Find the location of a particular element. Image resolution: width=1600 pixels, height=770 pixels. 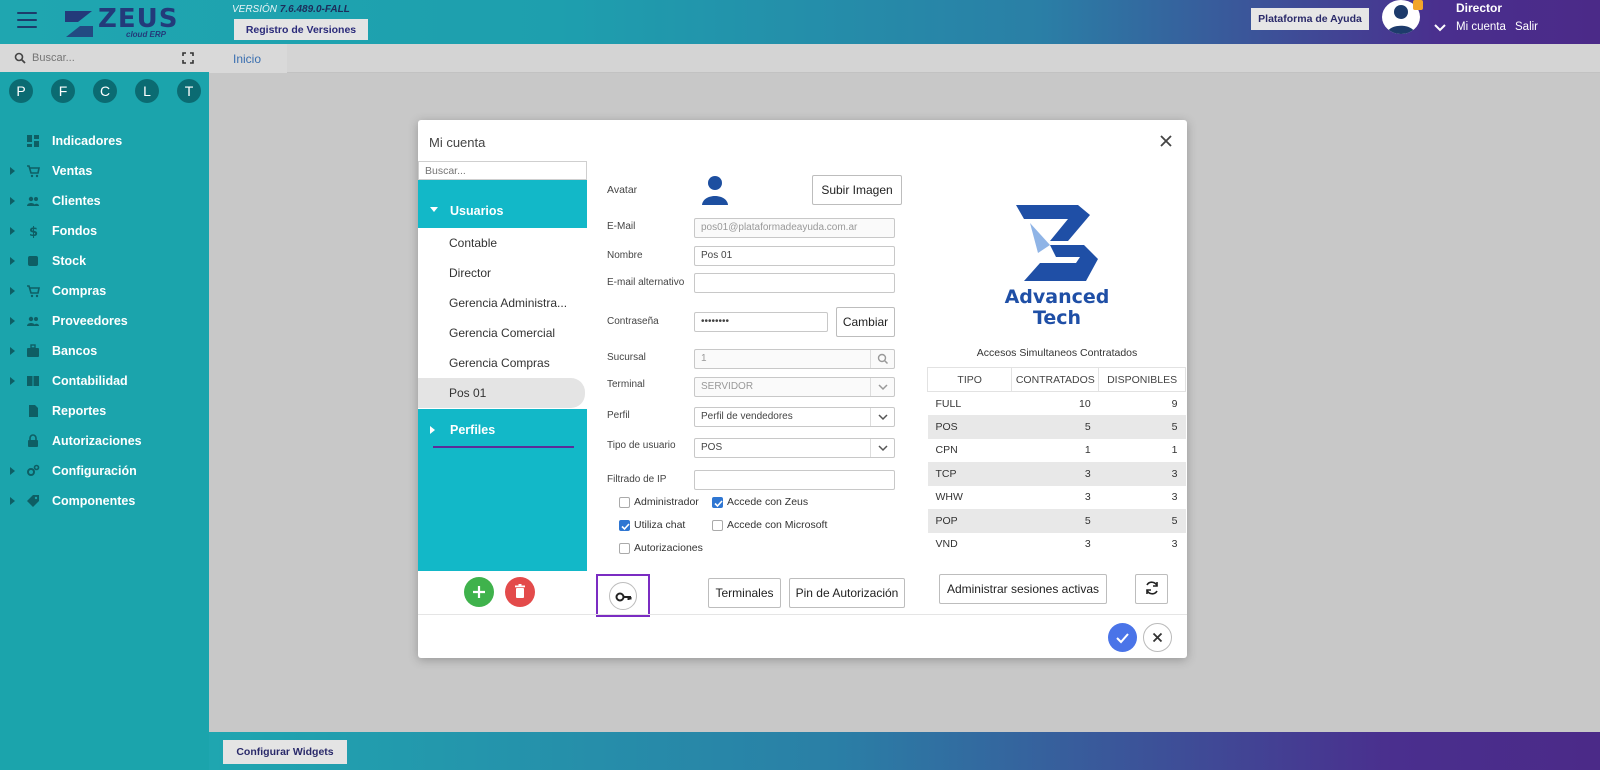

refresh-button is located at coordinates (1151, 589).